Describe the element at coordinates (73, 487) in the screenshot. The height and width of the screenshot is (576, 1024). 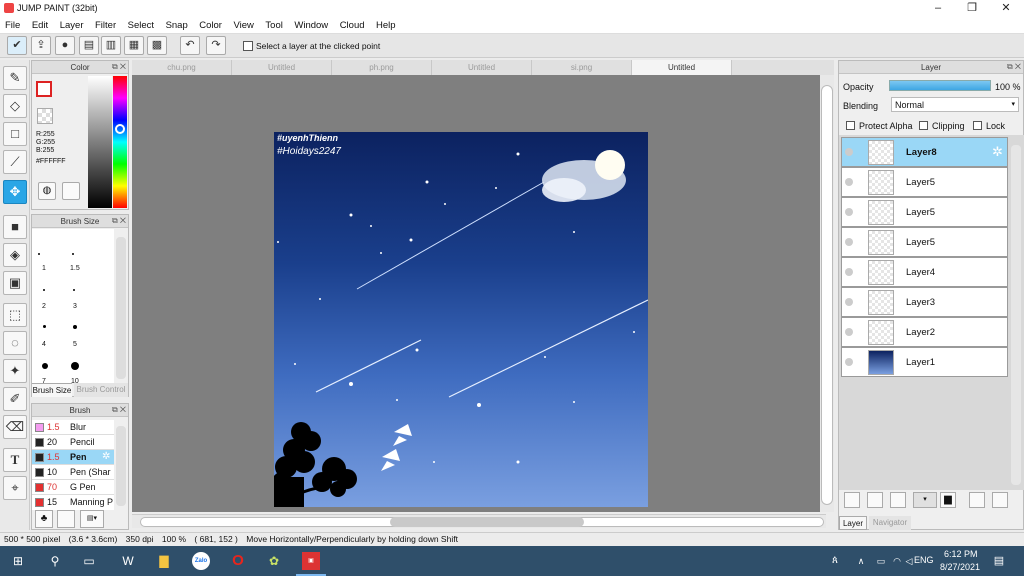
I see `brush-item-g-pen: 70 G Pen` at that location.